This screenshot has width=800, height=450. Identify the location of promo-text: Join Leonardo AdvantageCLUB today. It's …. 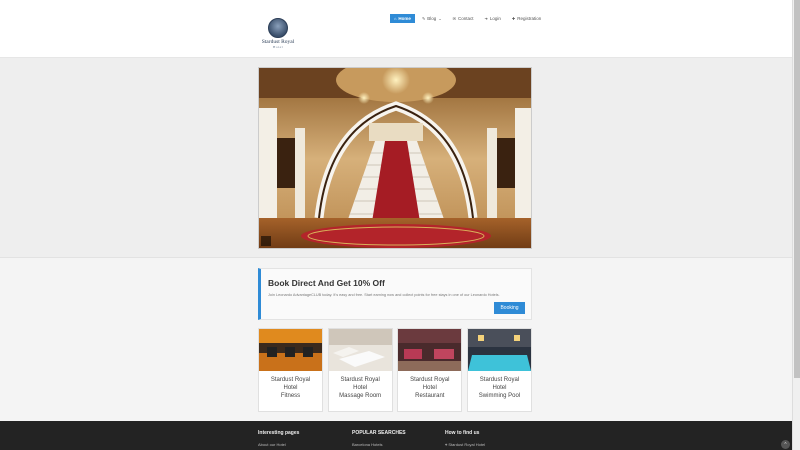
(384, 295).